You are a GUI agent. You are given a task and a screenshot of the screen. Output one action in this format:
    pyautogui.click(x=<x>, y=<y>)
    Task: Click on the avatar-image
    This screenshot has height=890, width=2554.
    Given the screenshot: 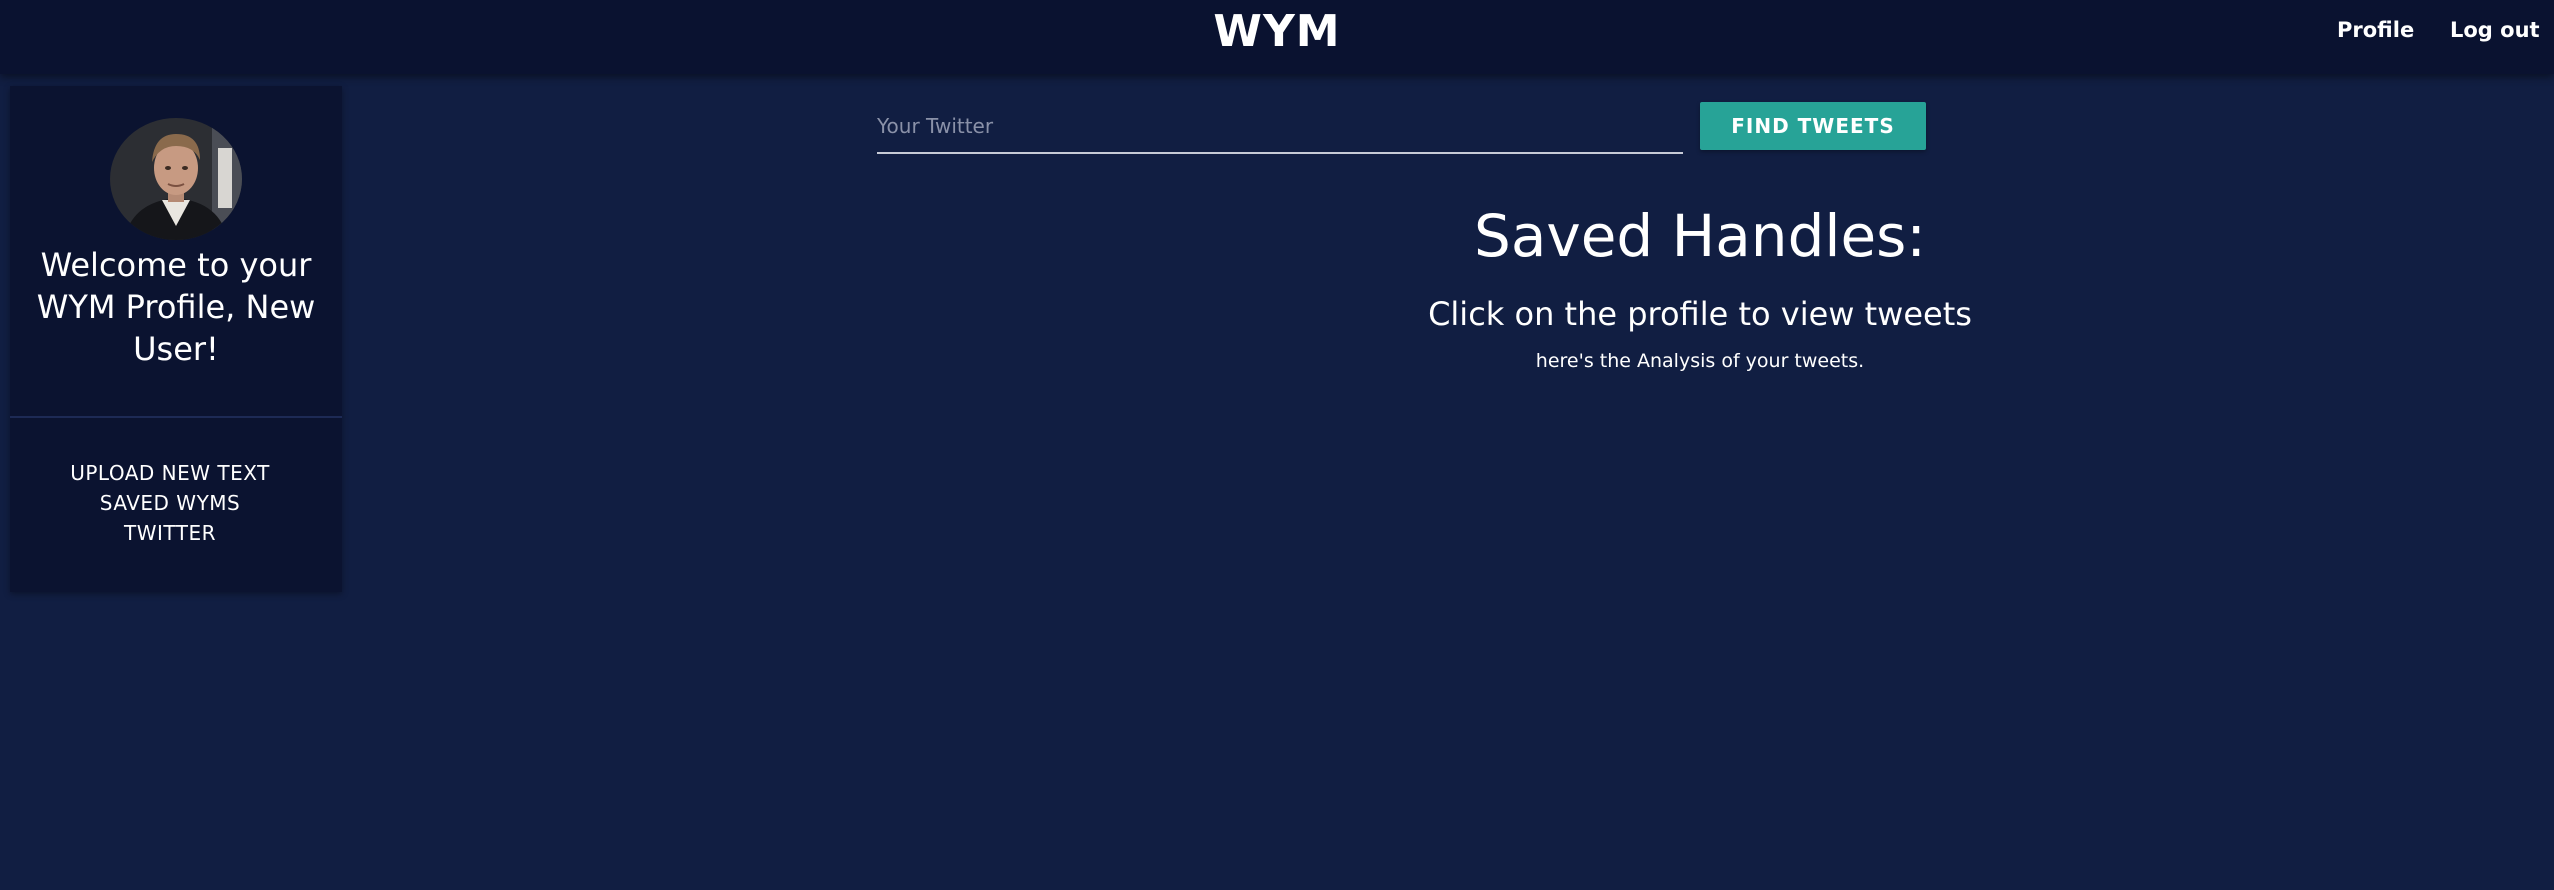 What is the action you would take?
    pyautogui.click(x=176, y=179)
    